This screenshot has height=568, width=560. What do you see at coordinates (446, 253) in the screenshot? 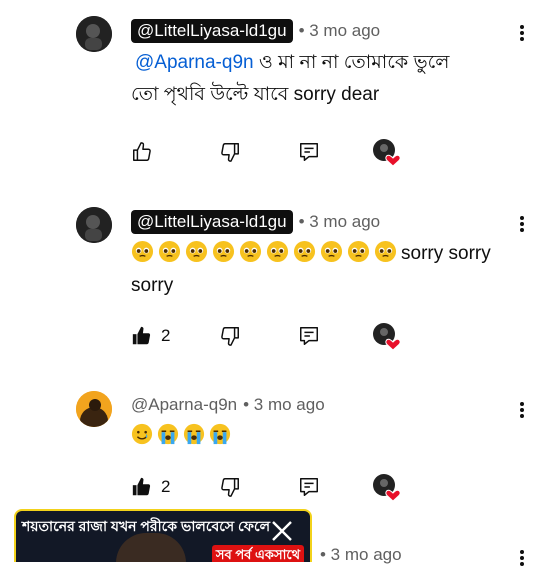
I see `comment-text-line: sorry sorry` at bounding box center [446, 253].